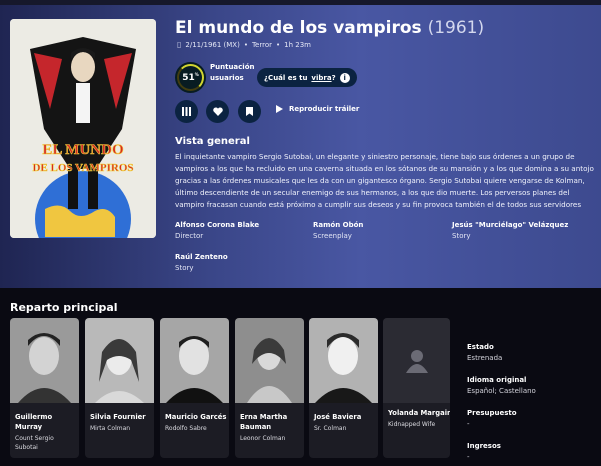  I want to click on user-score-chart: 51%, so click(190, 77).